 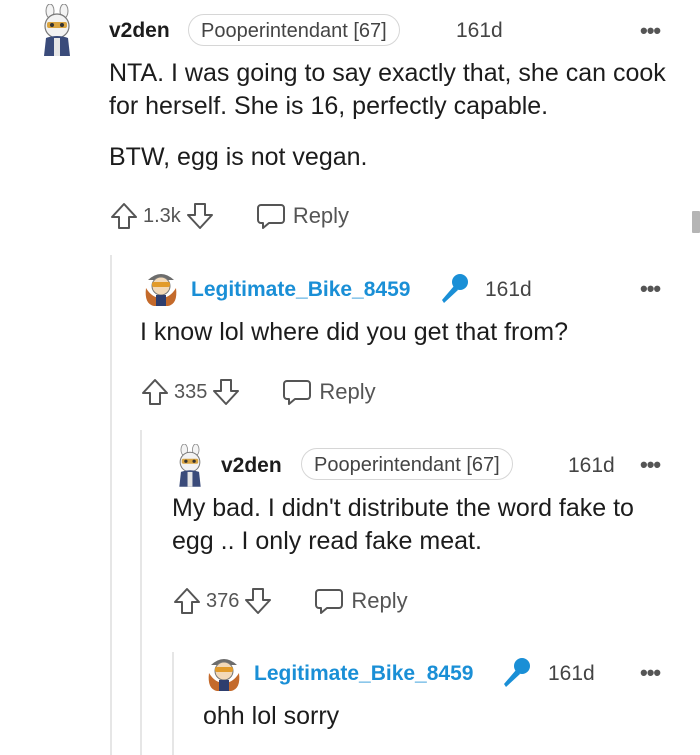 What do you see at coordinates (354, 332) in the screenshot?
I see `comment-paragraph: I know lol where did you get that from?` at bounding box center [354, 332].